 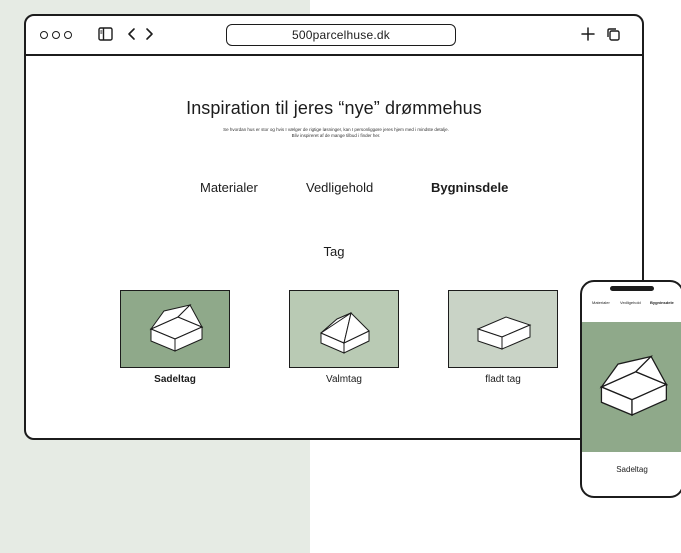 I want to click on roof-card-sadeltag: Sadeltag, so click(x=175, y=337).